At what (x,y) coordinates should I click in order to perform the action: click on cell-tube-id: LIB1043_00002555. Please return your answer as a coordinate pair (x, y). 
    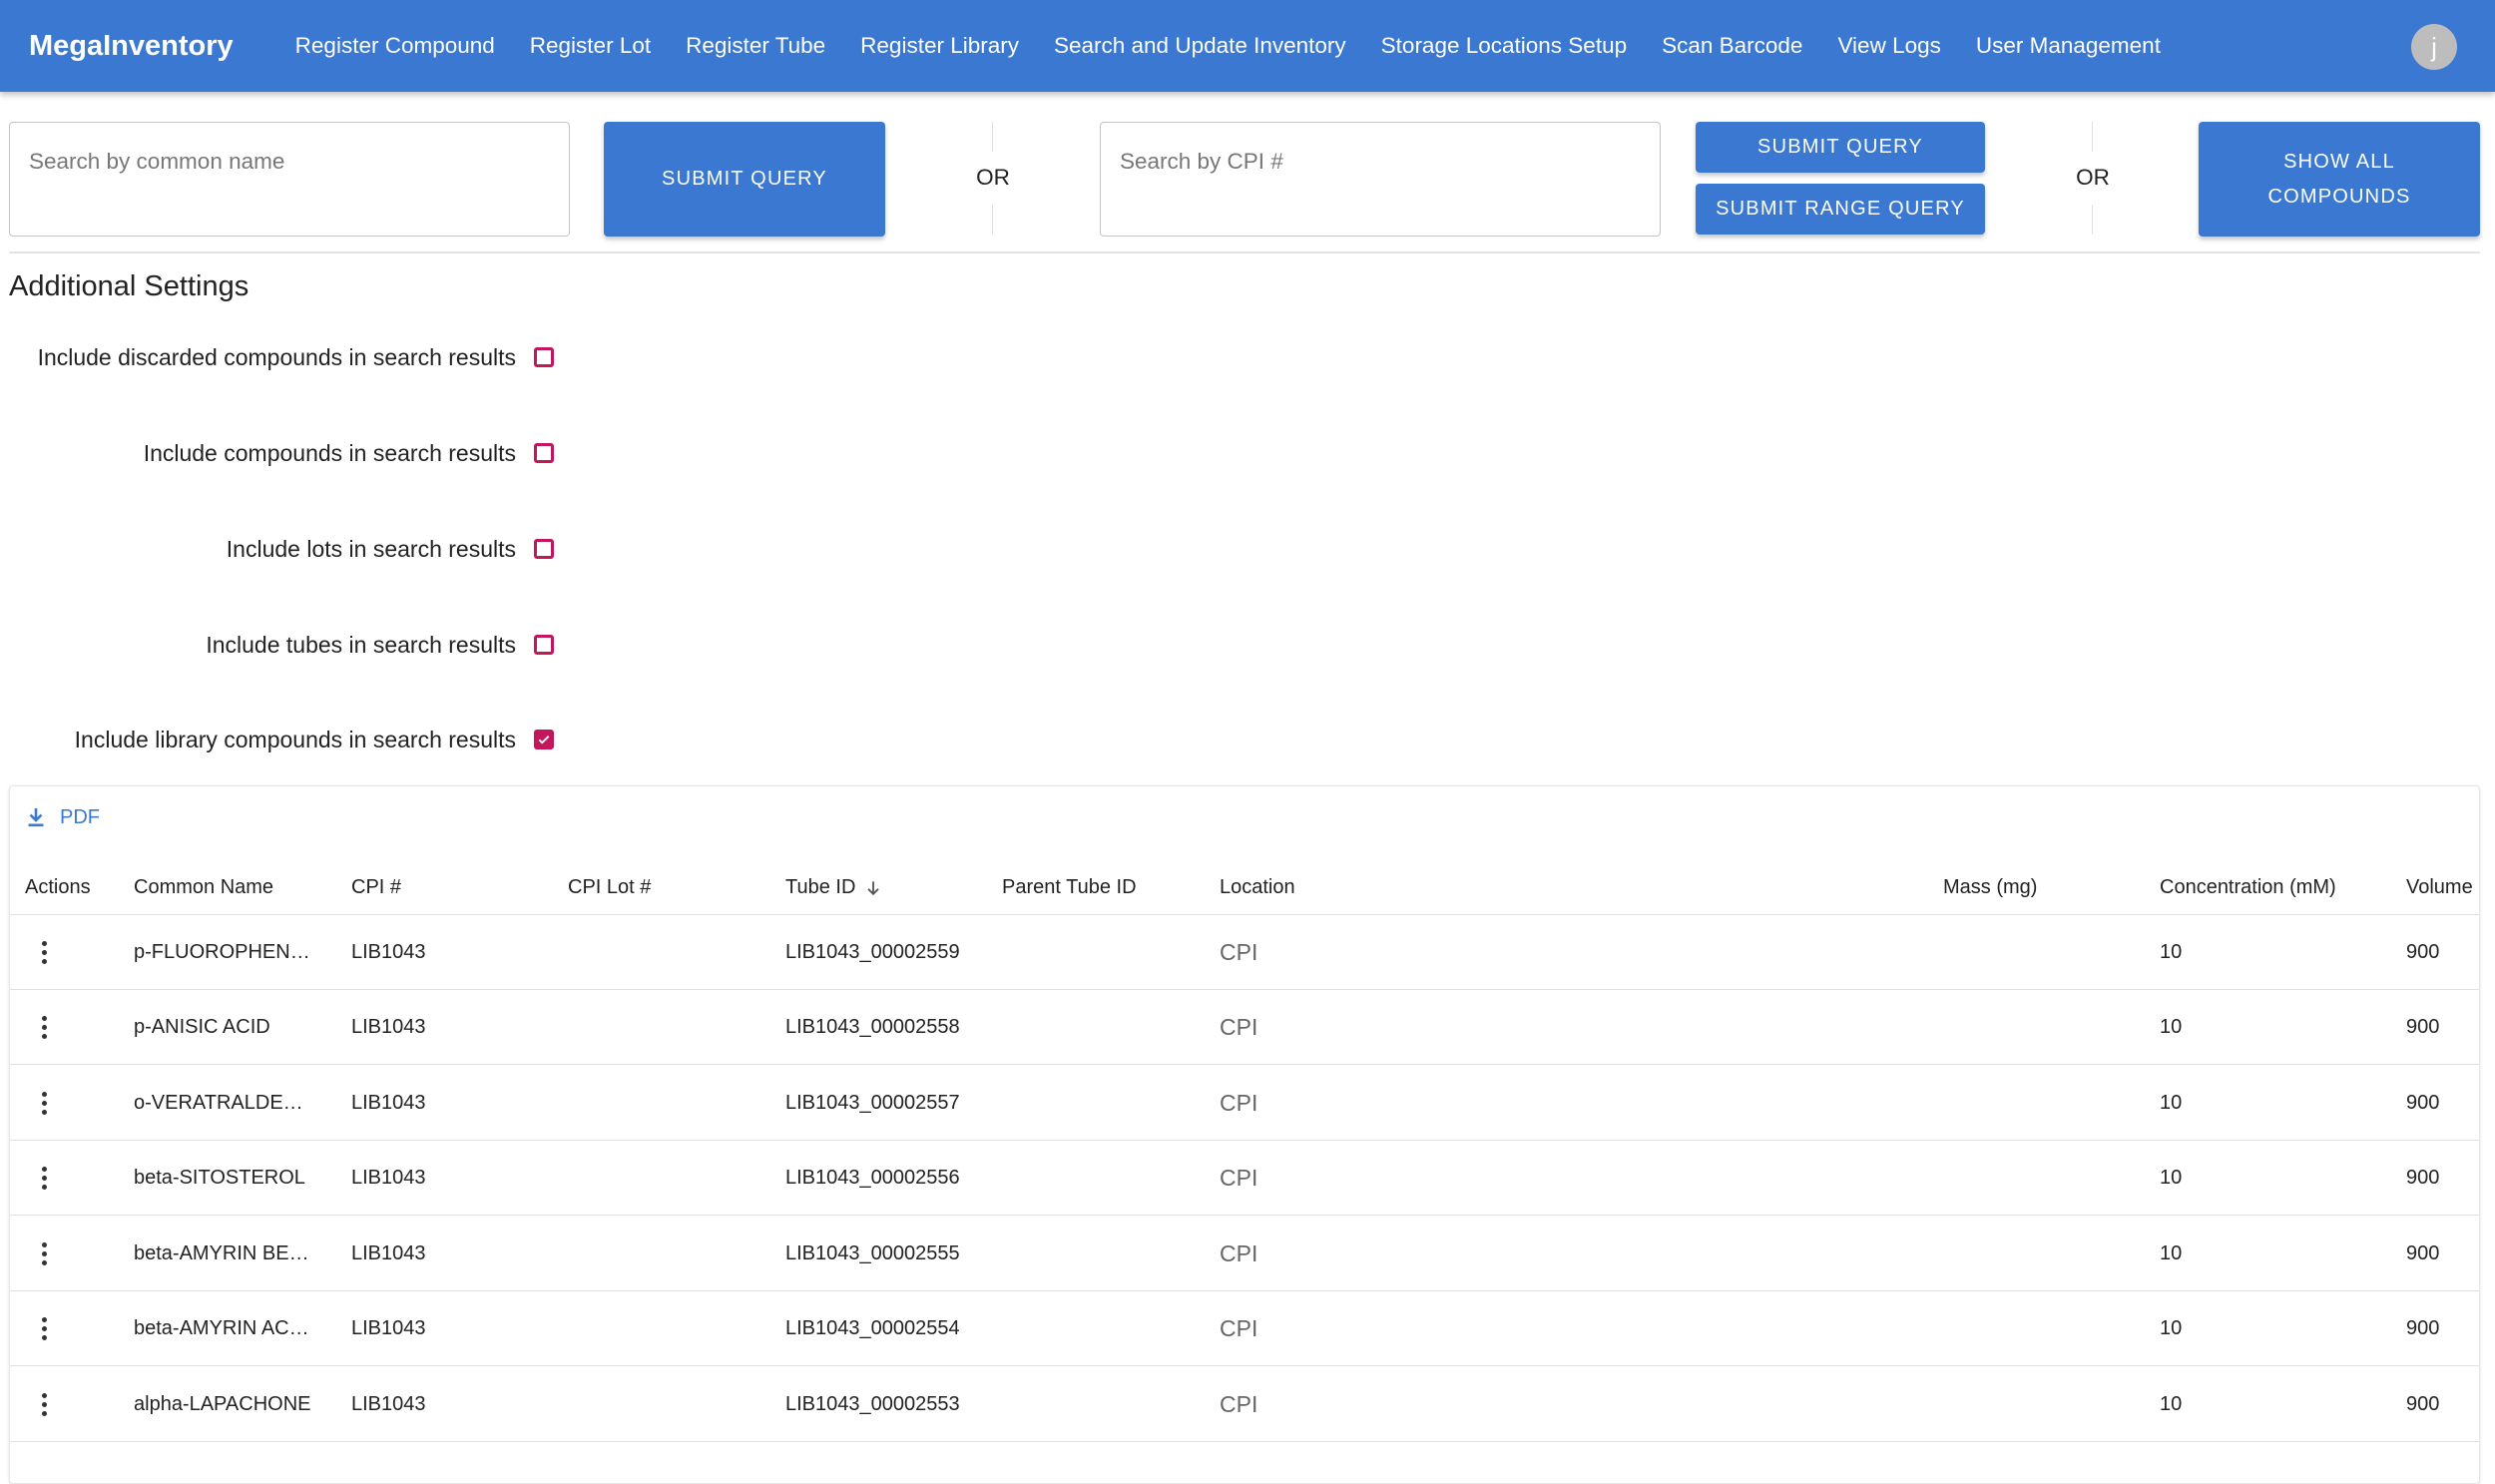
    Looking at the image, I should click on (872, 1253).